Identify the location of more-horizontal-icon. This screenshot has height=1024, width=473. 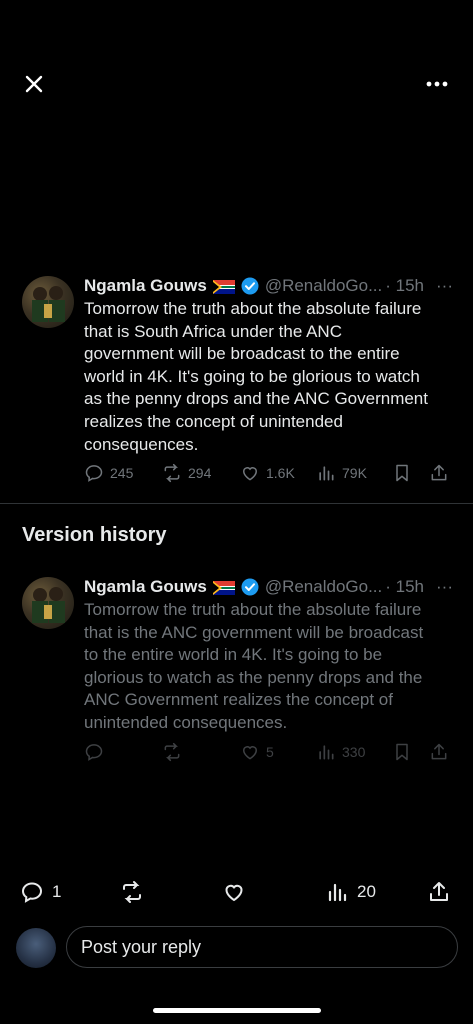
(437, 84).